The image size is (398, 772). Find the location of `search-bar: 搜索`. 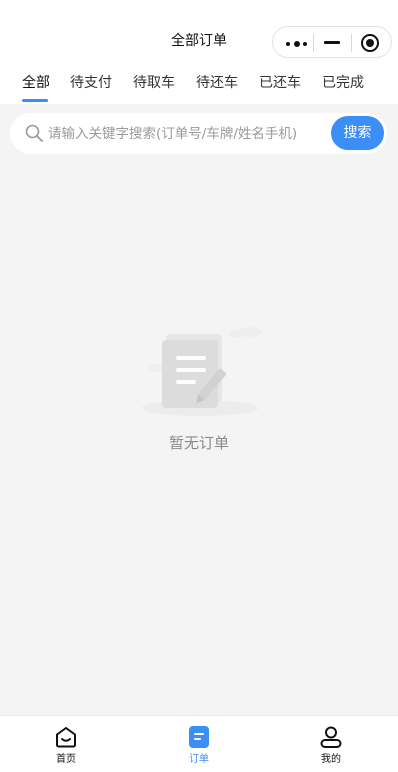

search-bar: 搜索 is located at coordinates (198, 133).